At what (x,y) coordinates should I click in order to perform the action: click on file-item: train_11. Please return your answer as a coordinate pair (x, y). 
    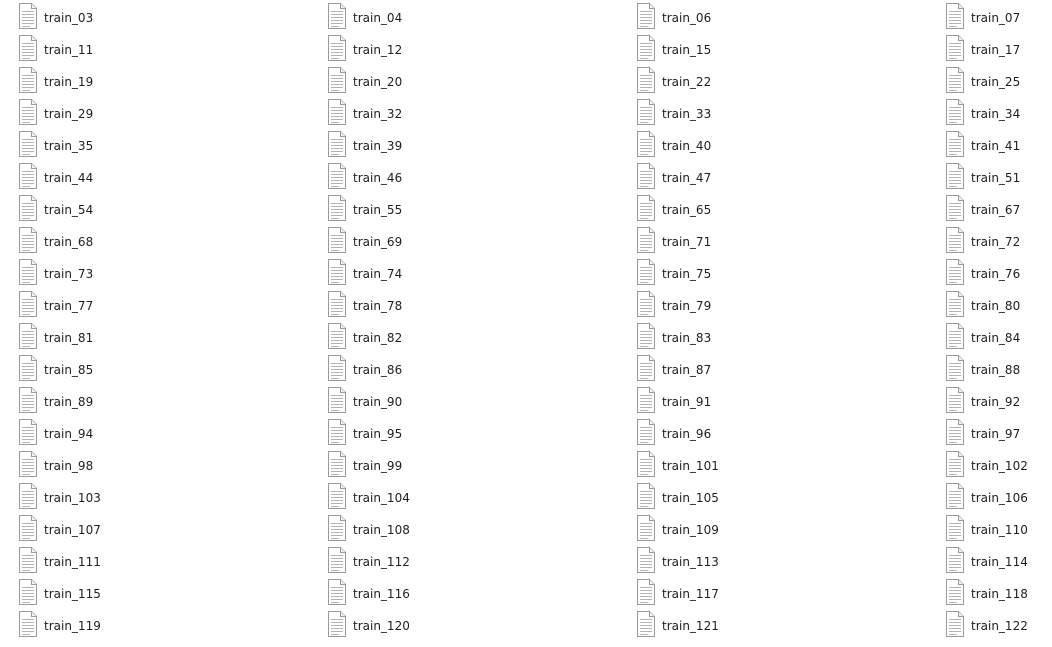
    Looking at the image, I should click on (139, 50).